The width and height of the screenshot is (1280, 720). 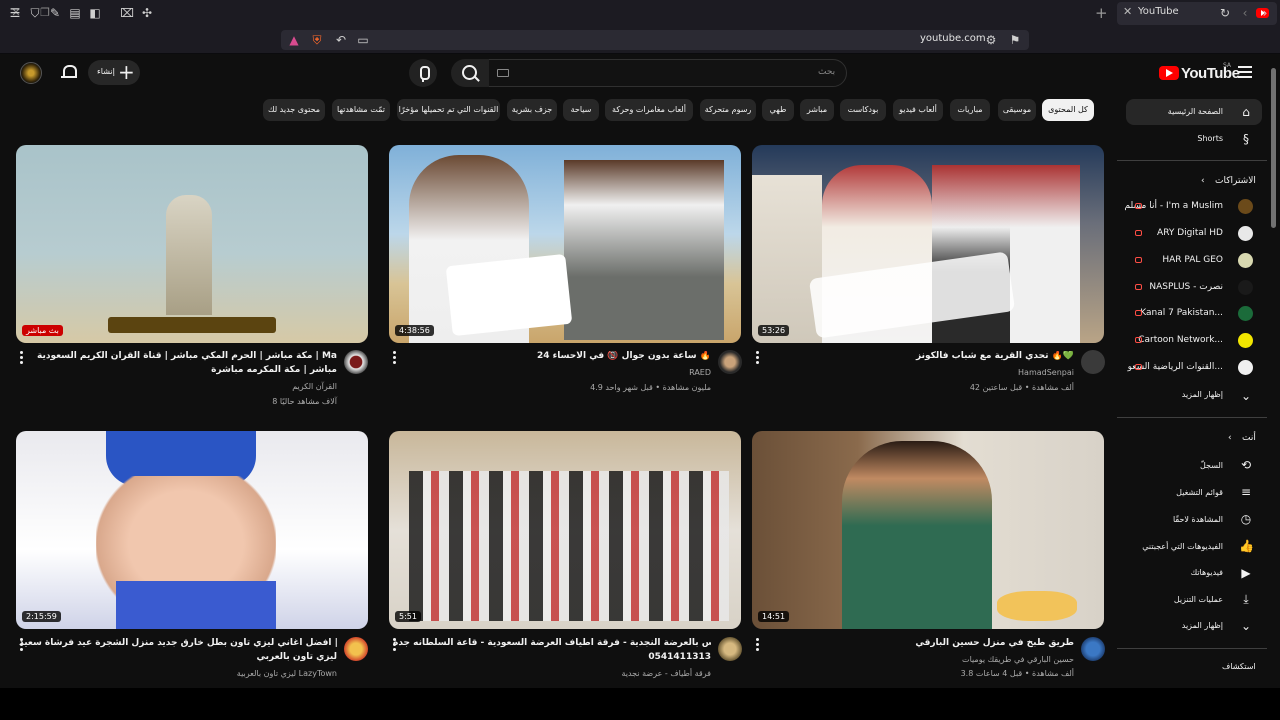 I want to click on sidebar-item-history: السجلّ, so click(x=1211, y=465).